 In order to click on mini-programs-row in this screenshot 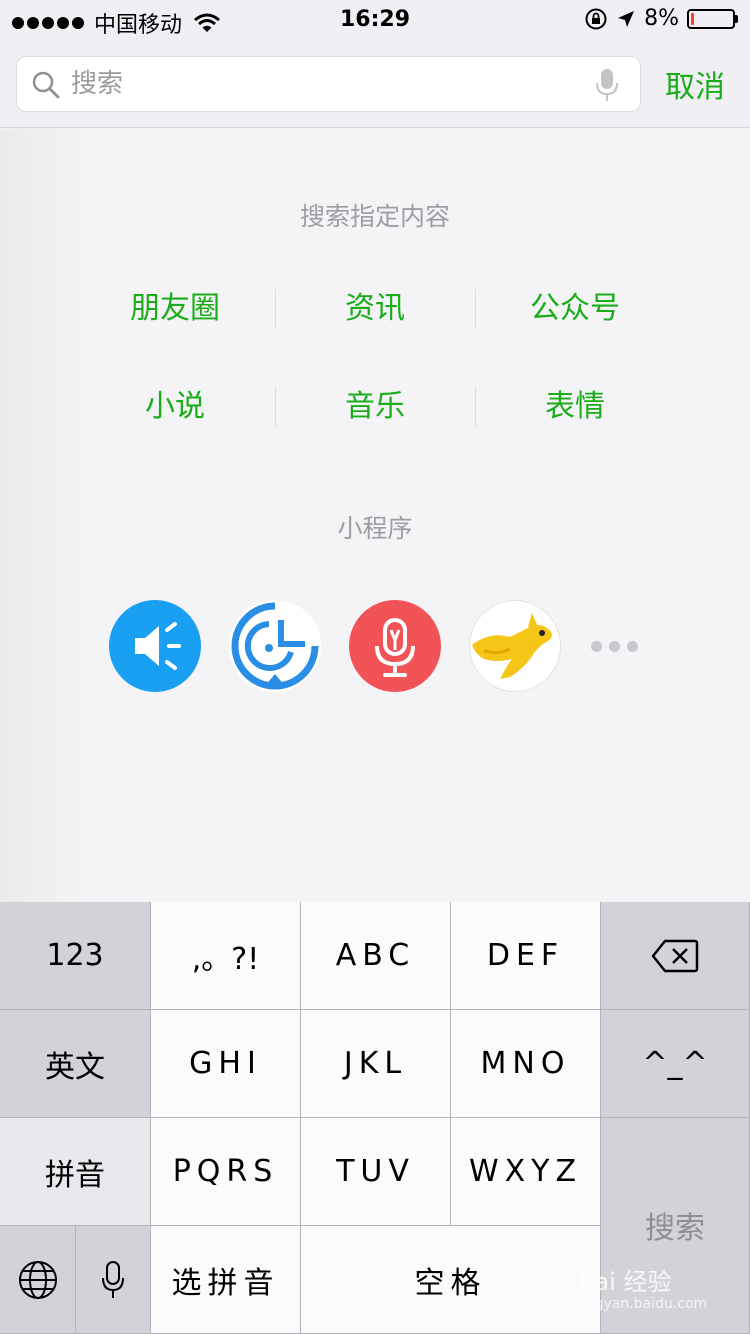, I will do `click(373, 646)`.